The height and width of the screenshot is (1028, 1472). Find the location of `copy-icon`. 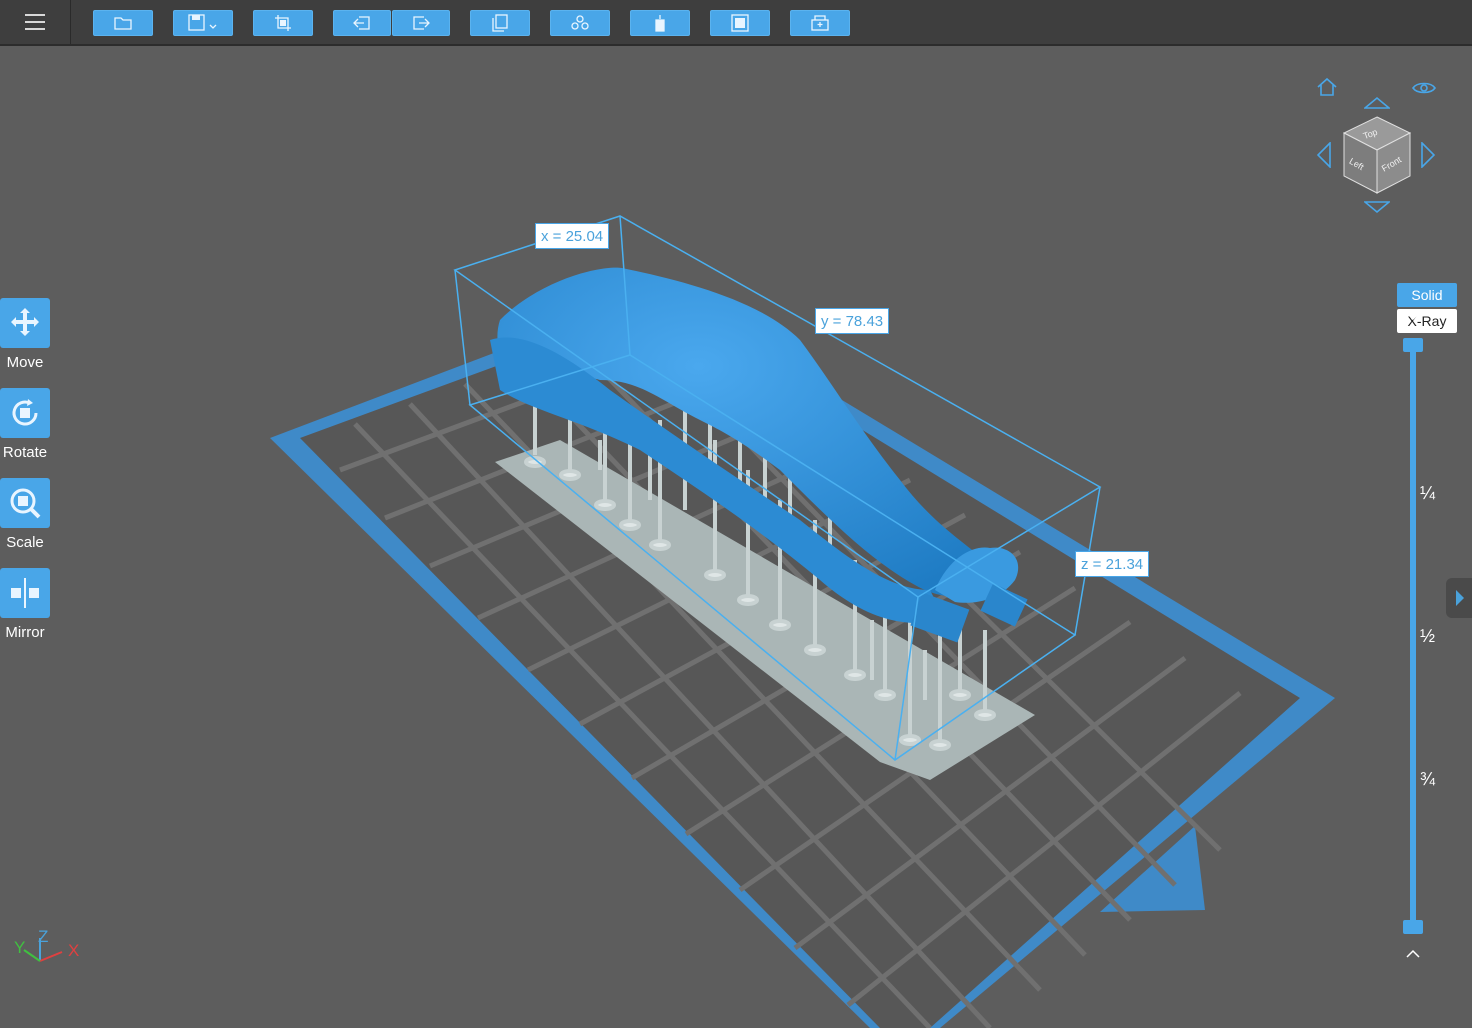

copy-icon is located at coordinates (500, 23).